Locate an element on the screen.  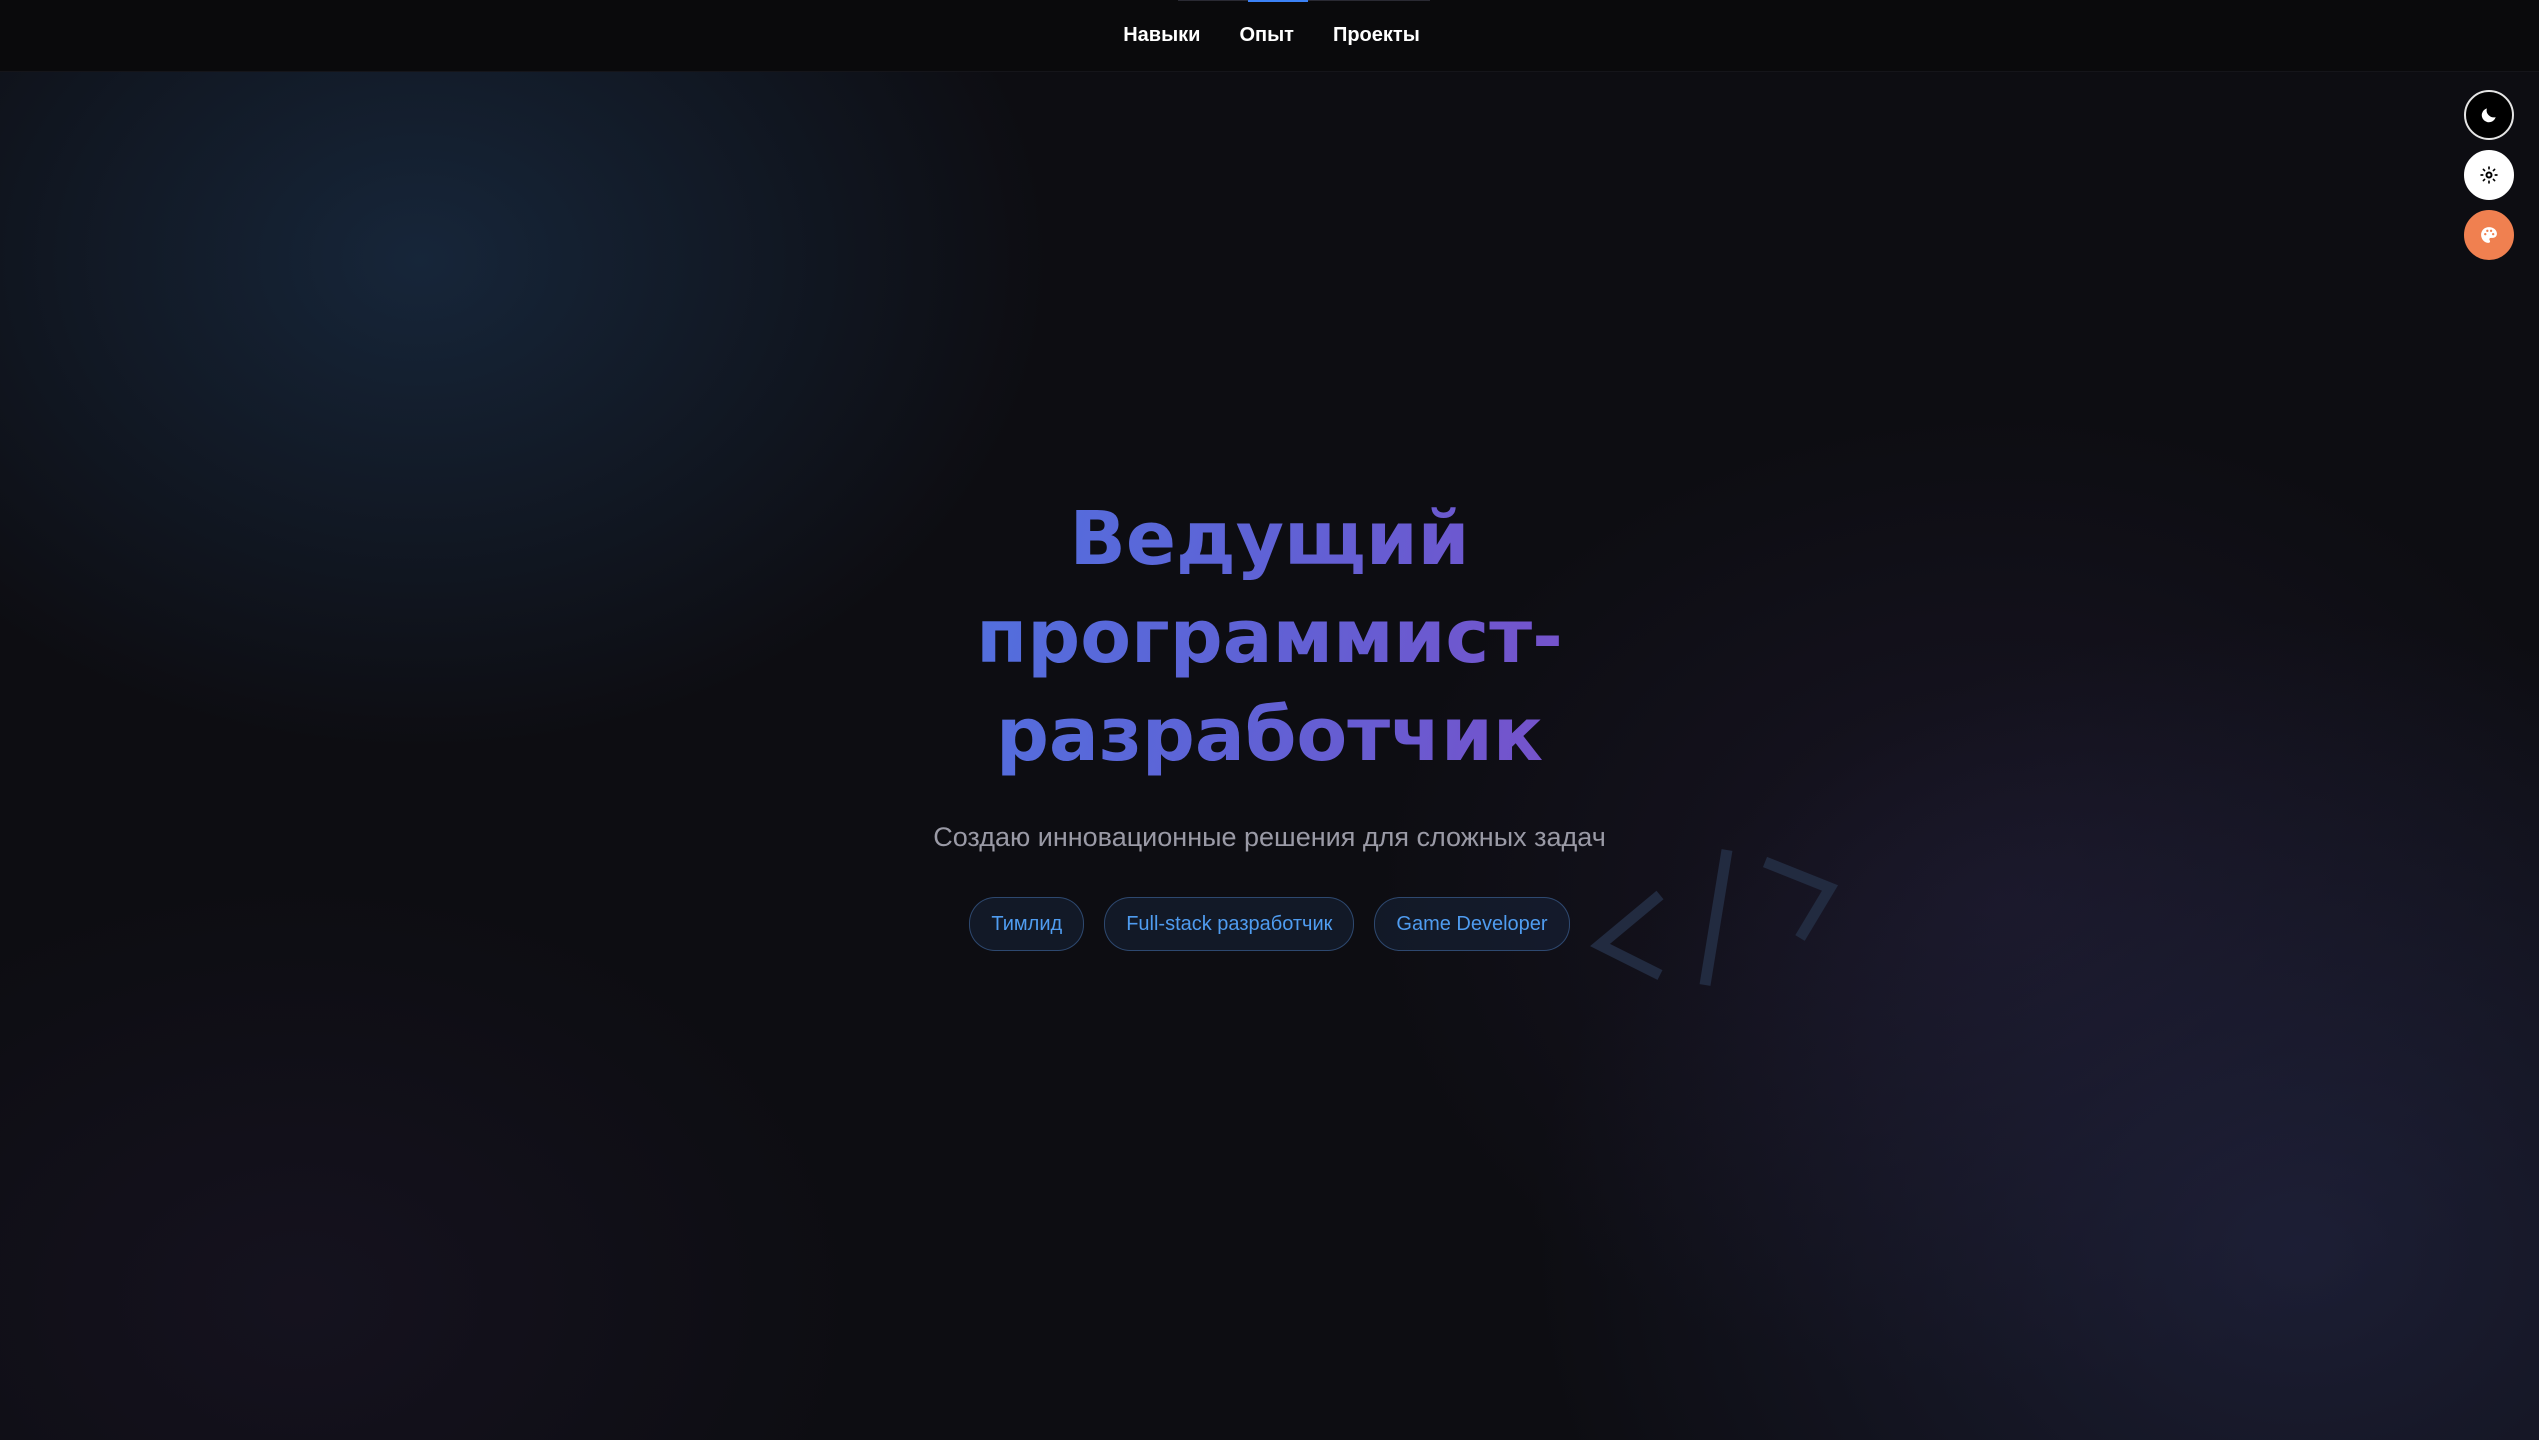
theme-controls is located at coordinates (2489, 175).